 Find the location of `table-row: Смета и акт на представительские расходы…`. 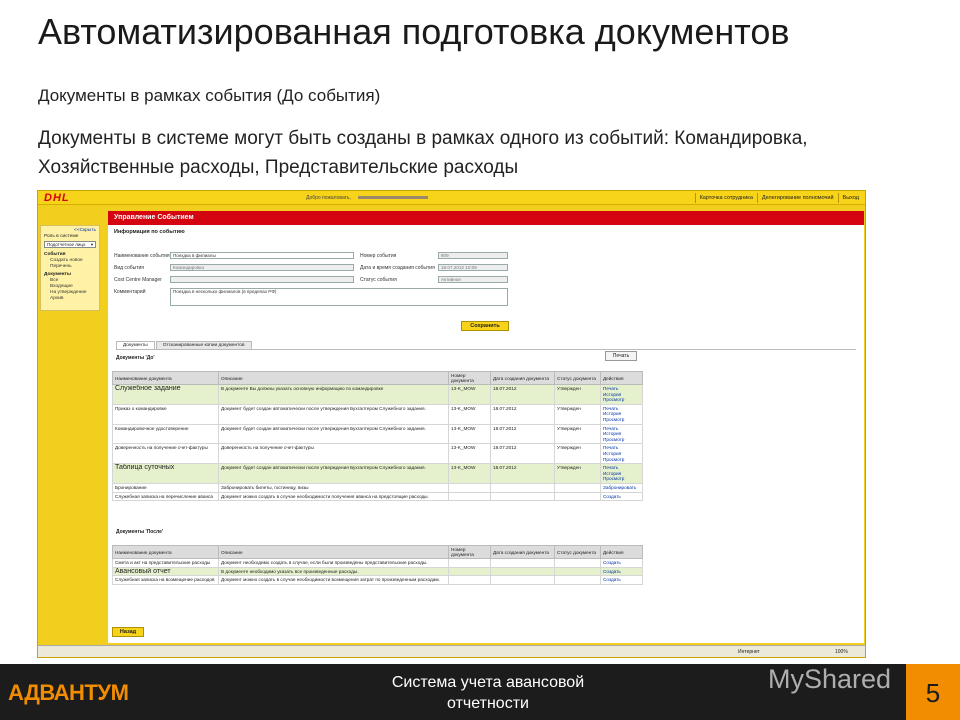

table-row: Смета и акт на представительские расходы… is located at coordinates (377, 563).